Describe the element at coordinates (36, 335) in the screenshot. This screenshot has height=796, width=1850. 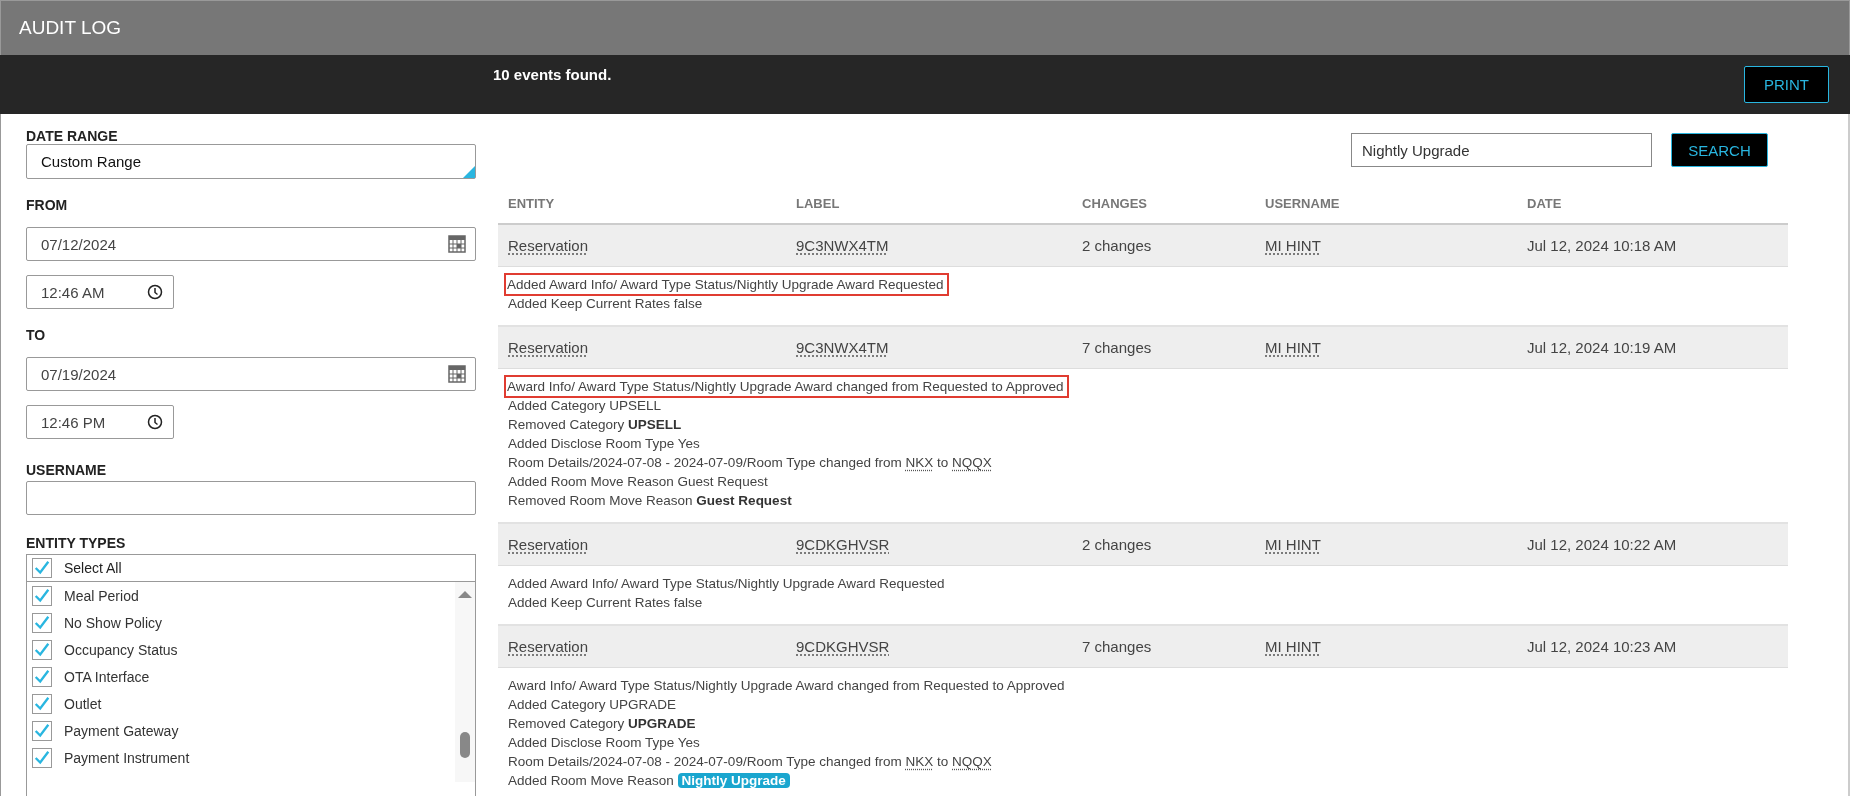
I see `field-label: TO` at that location.